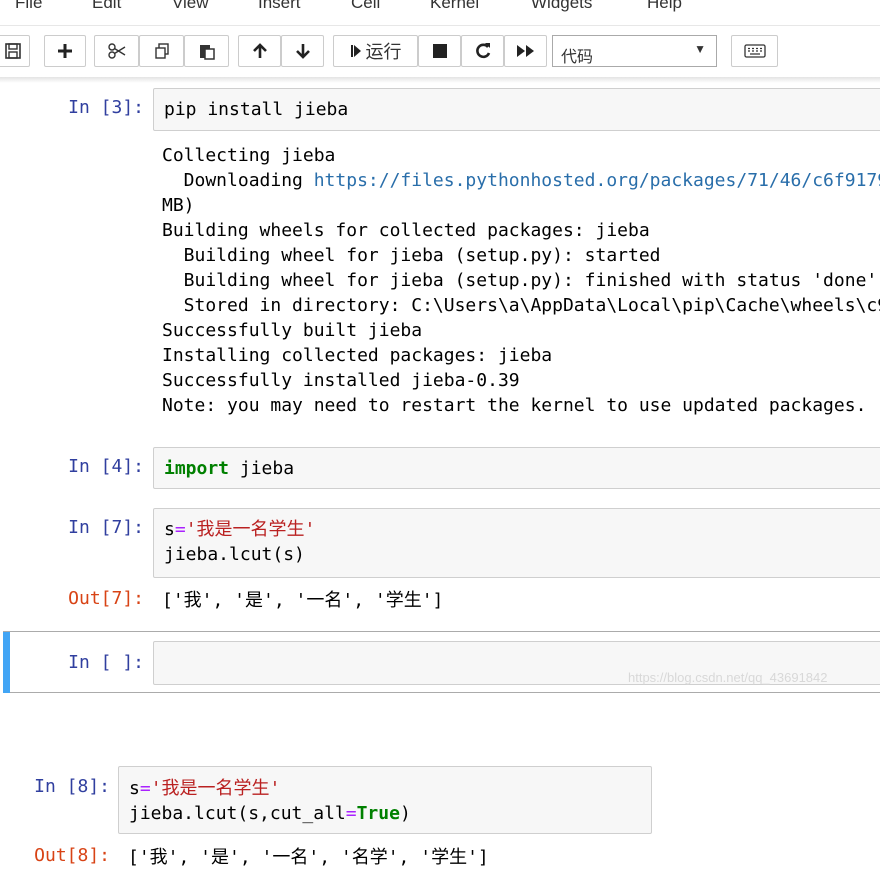  I want to click on output-line: MB), so click(178, 205).